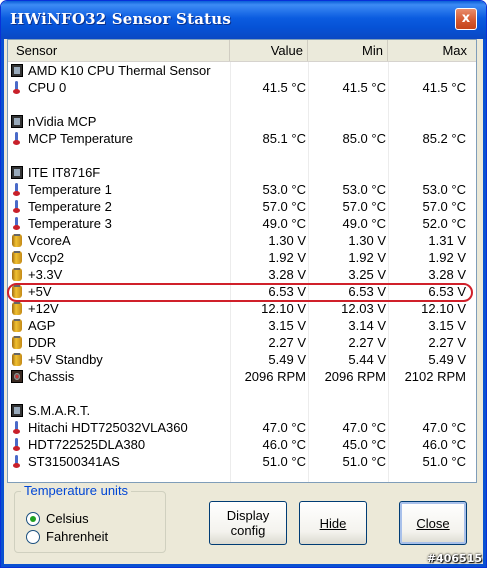  What do you see at coordinates (275, 376) in the screenshot?
I see `sensor-value: 2096 RPM` at bounding box center [275, 376].